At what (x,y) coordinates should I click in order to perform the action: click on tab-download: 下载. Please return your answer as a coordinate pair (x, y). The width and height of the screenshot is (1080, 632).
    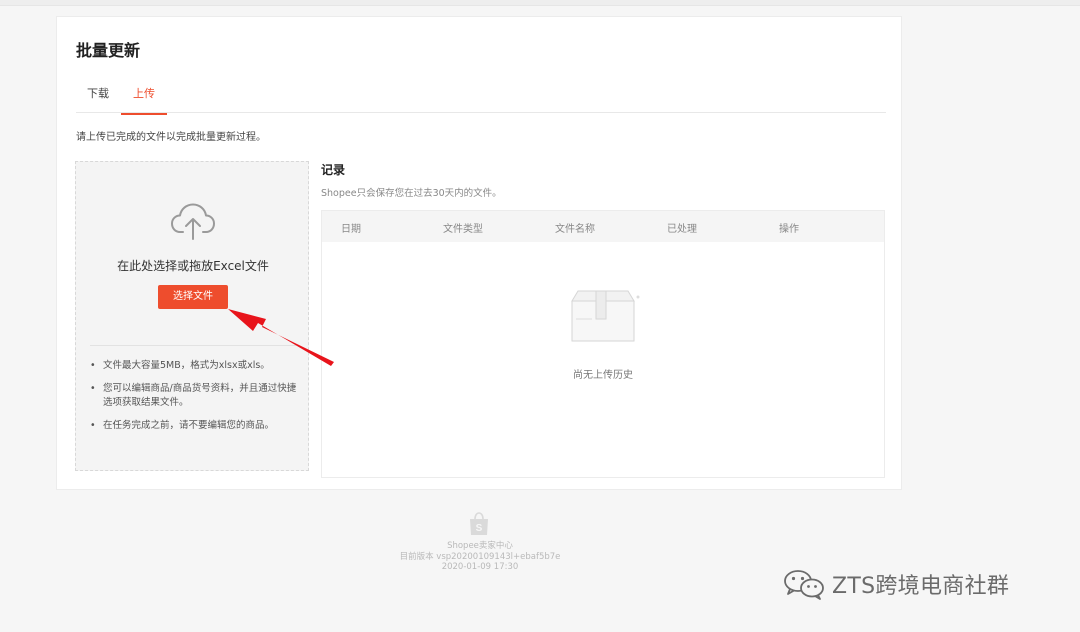
    Looking at the image, I should click on (98, 99).